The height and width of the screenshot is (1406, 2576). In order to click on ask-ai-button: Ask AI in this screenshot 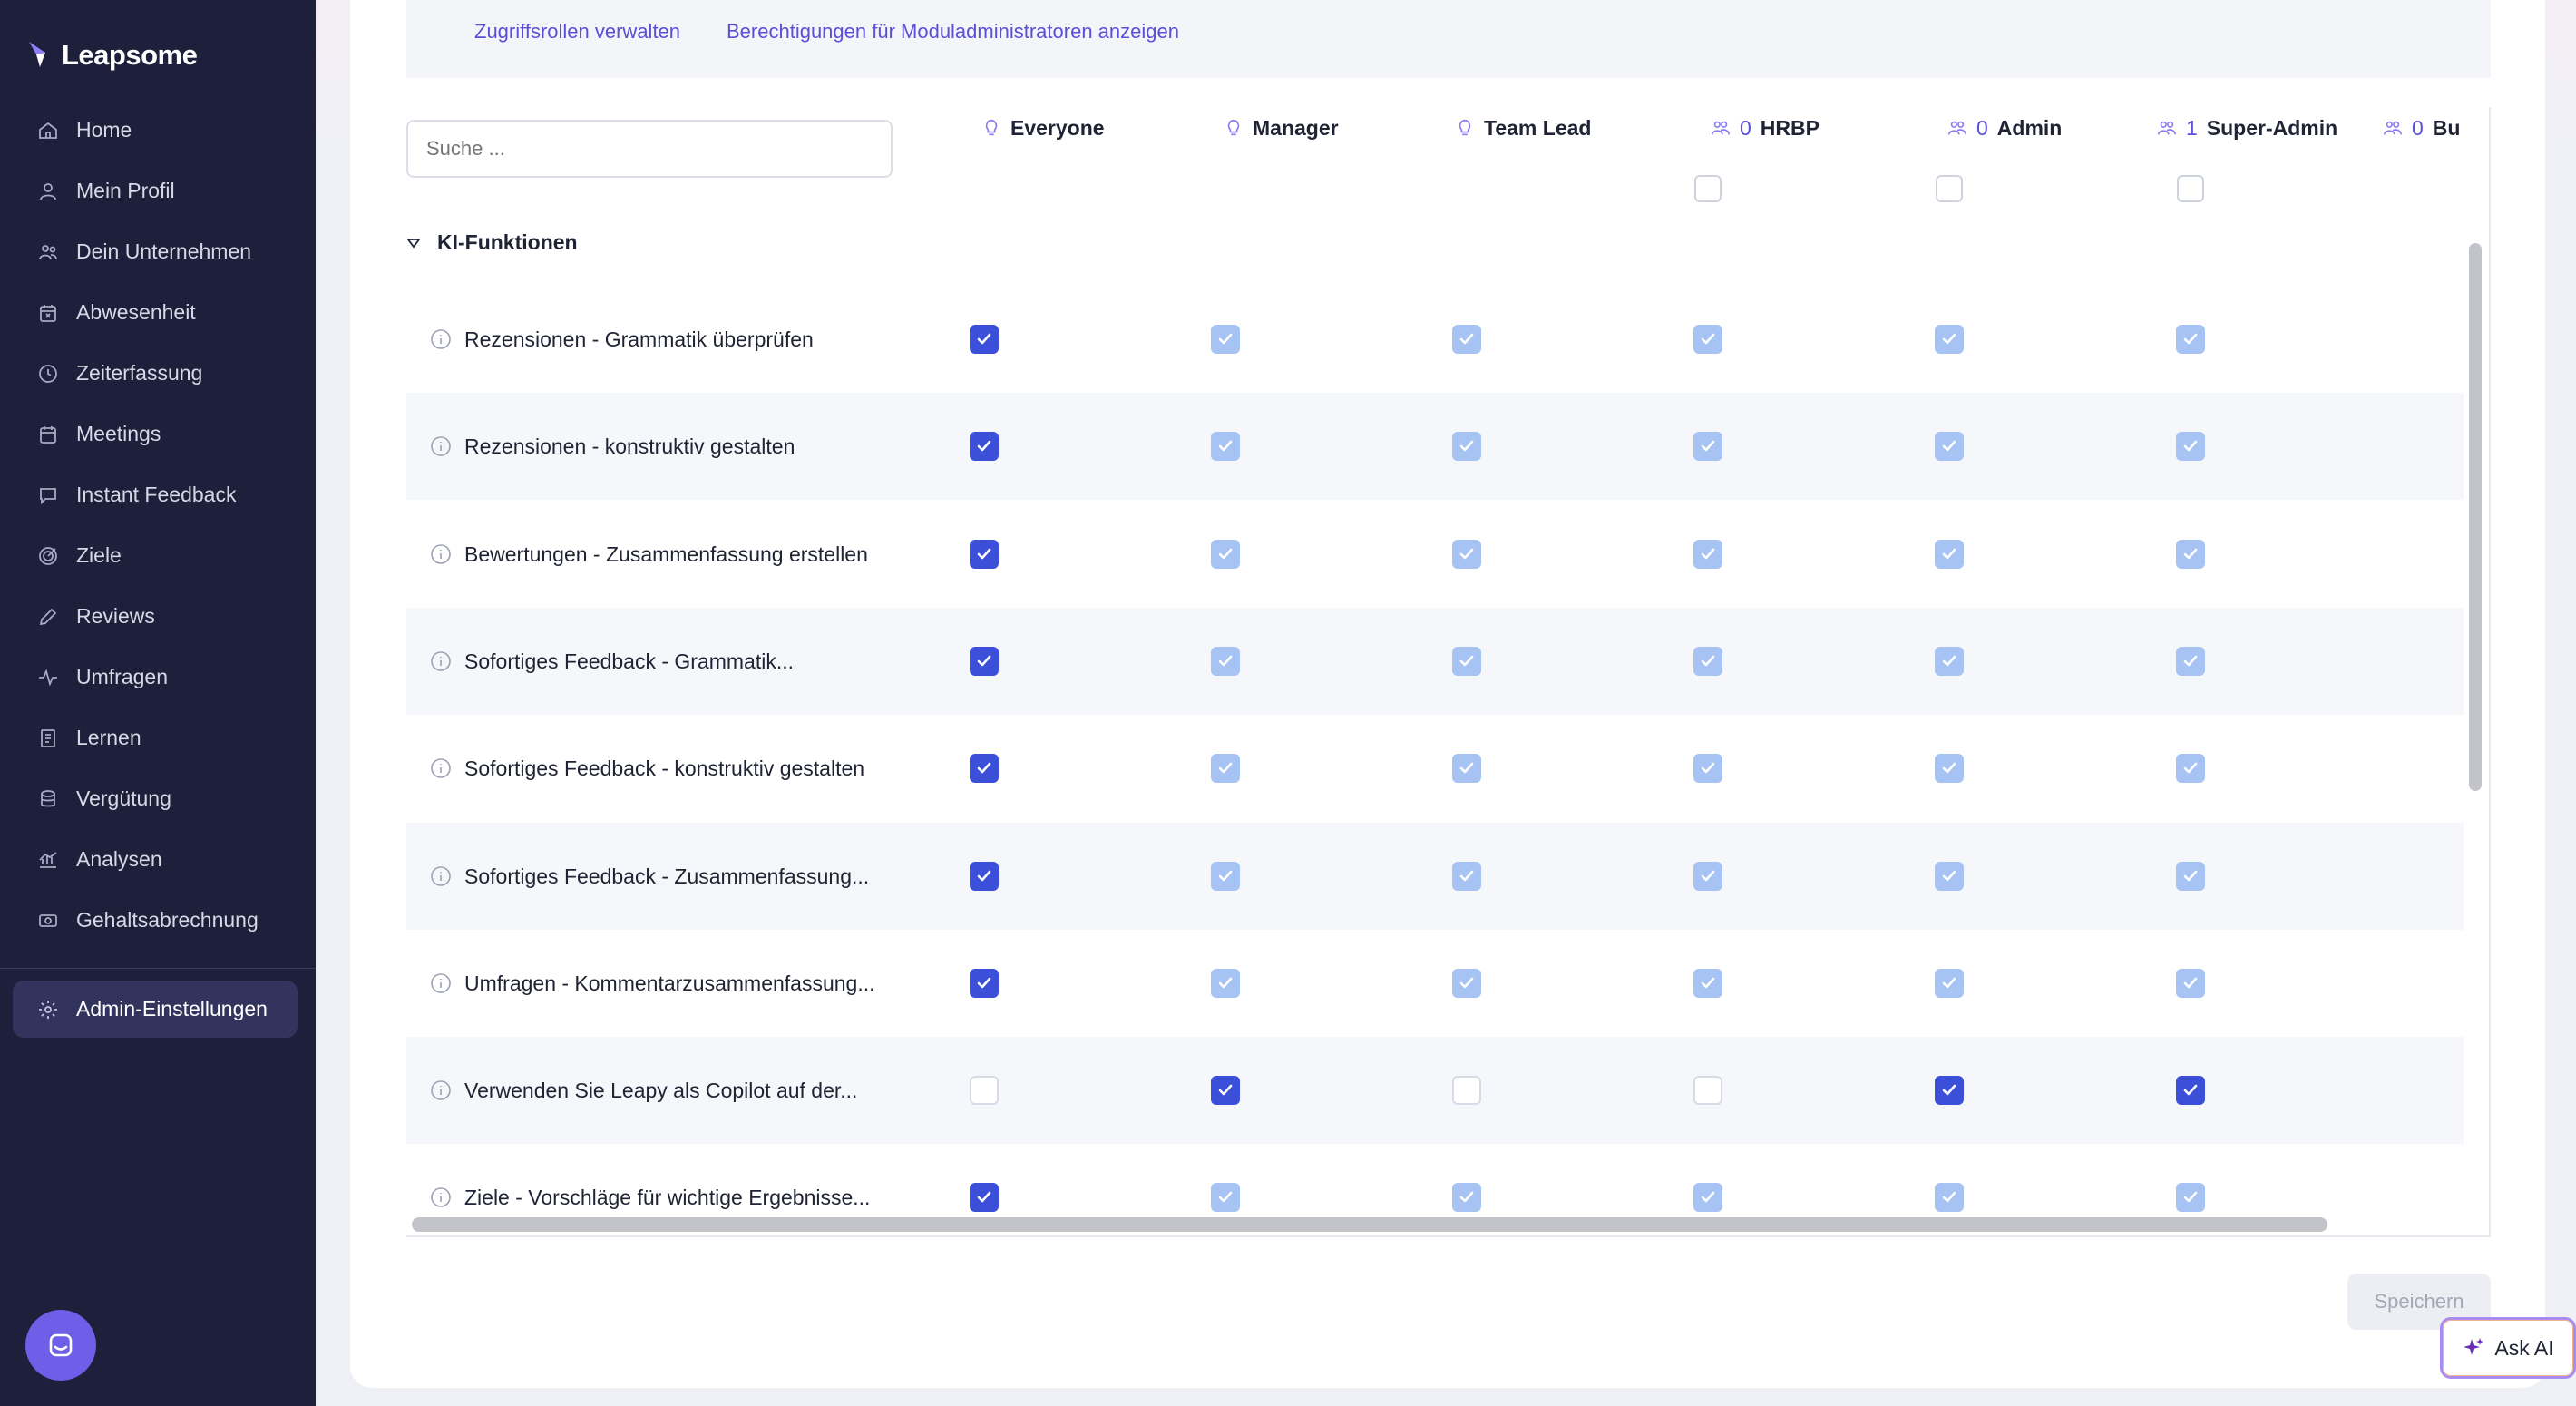, I will do `click(2508, 1348)`.